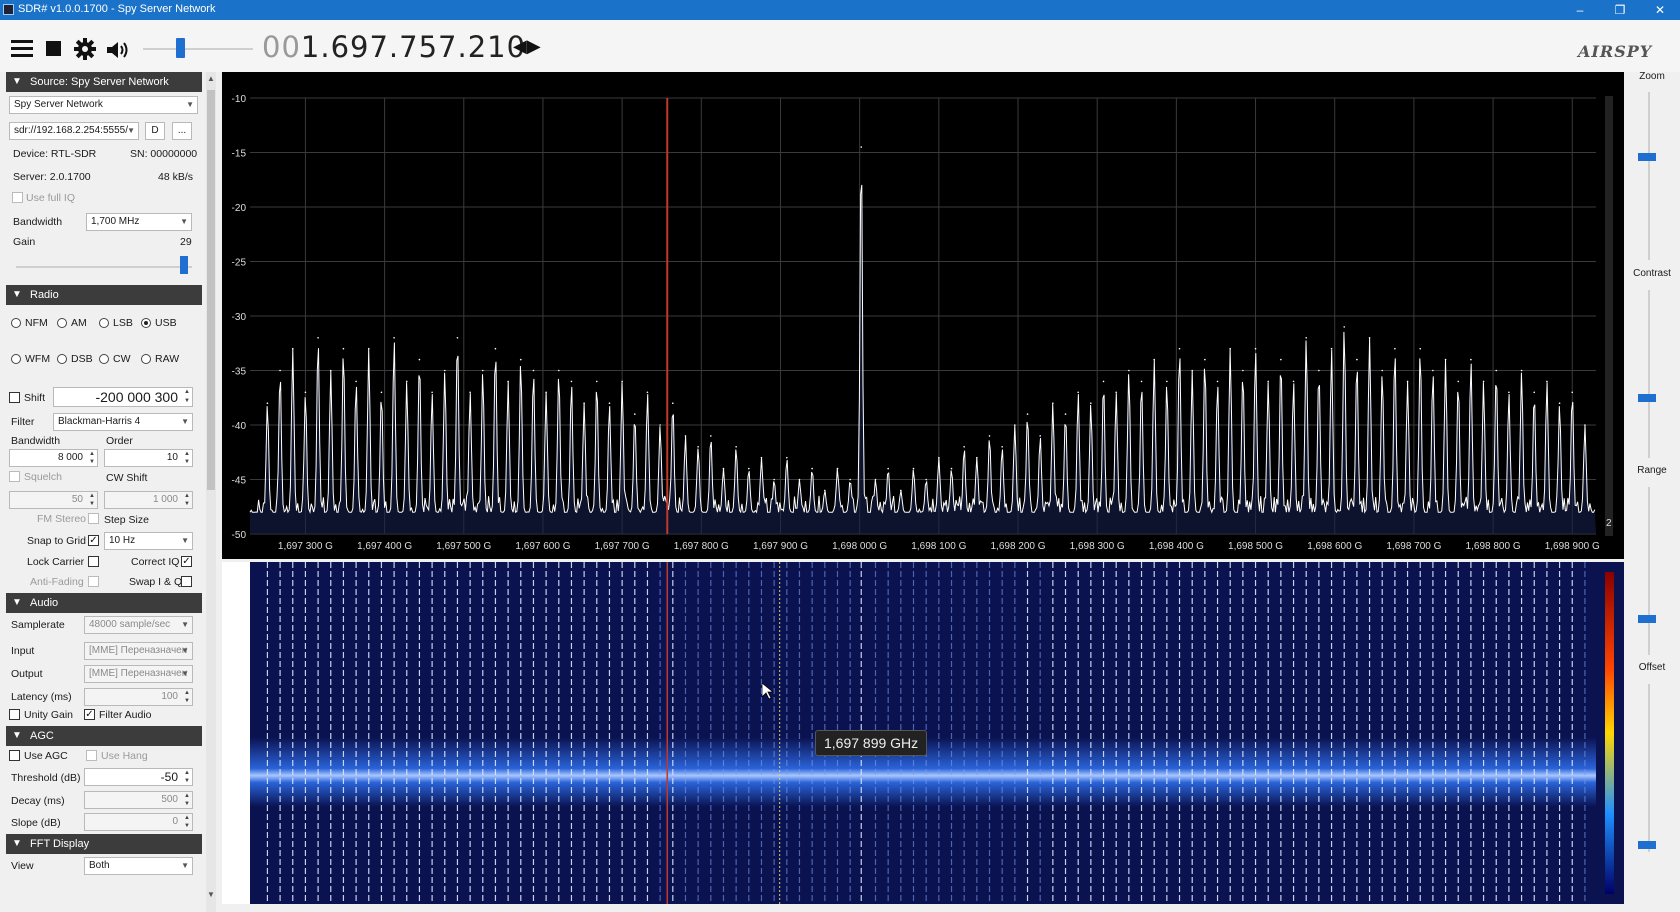 The height and width of the screenshot is (912, 1680). What do you see at coordinates (1649, 768) in the screenshot?
I see `offset-slider-track` at bounding box center [1649, 768].